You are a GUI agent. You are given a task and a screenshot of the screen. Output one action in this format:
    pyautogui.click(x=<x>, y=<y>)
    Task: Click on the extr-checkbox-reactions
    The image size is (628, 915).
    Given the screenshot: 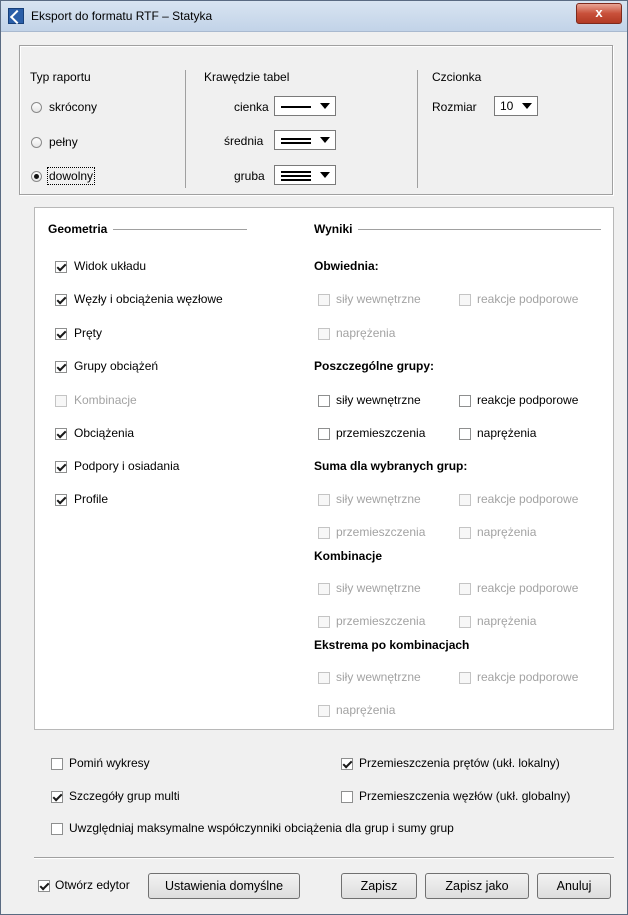 What is the action you would take?
    pyautogui.click(x=465, y=678)
    